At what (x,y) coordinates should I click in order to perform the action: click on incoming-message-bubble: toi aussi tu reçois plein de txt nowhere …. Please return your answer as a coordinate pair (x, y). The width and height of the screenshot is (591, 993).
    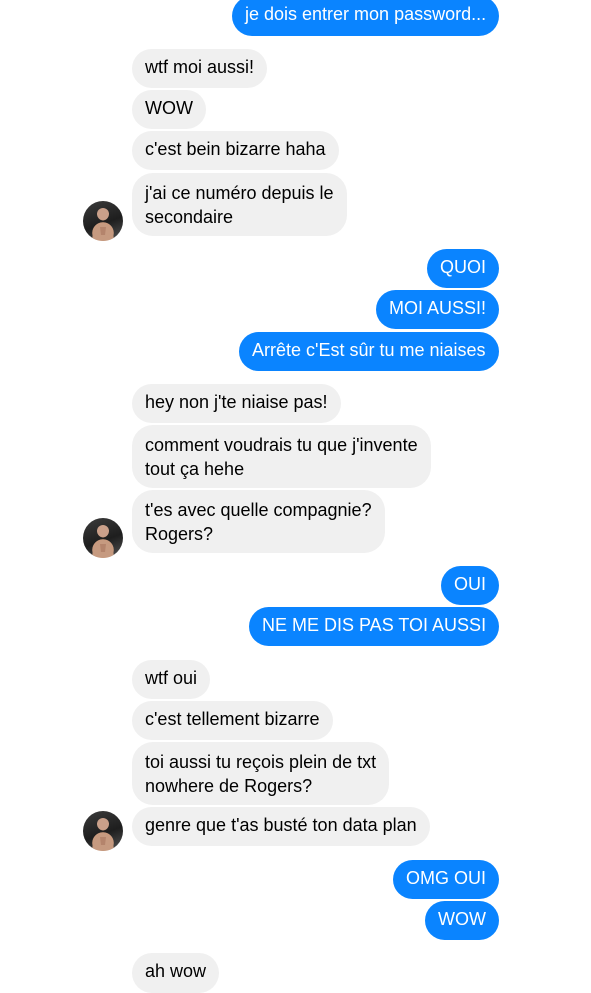
    Looking at the image, I should click on (261, 773).